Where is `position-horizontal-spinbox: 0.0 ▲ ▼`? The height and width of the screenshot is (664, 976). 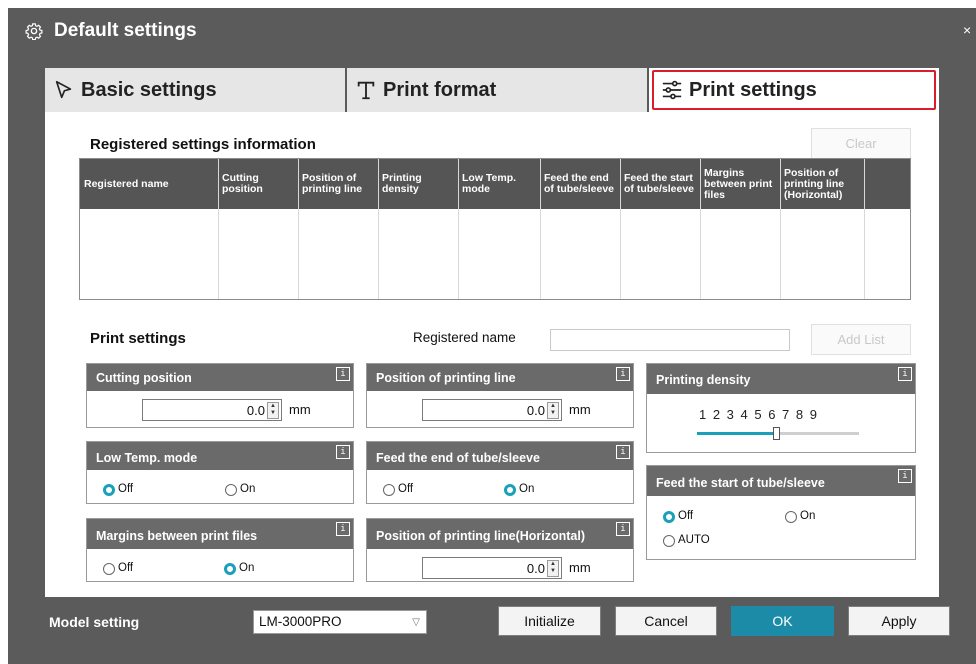
position-horizontal-spinbox: 0.0 ▲ ▼ is located at coordinates (492, 568).